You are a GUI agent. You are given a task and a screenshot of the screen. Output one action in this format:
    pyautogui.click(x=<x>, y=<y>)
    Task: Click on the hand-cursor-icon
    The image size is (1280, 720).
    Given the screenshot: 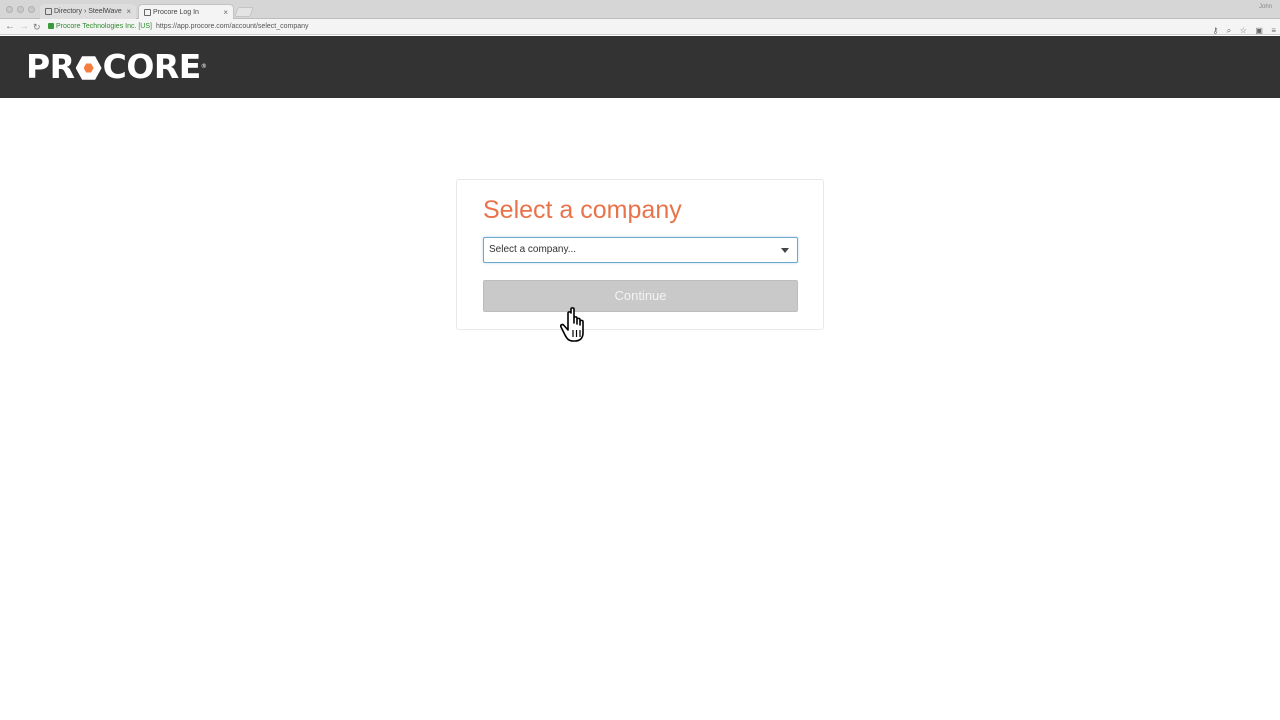 What is the action you would take?
    pyautogui.click(x=572, y=324)
    